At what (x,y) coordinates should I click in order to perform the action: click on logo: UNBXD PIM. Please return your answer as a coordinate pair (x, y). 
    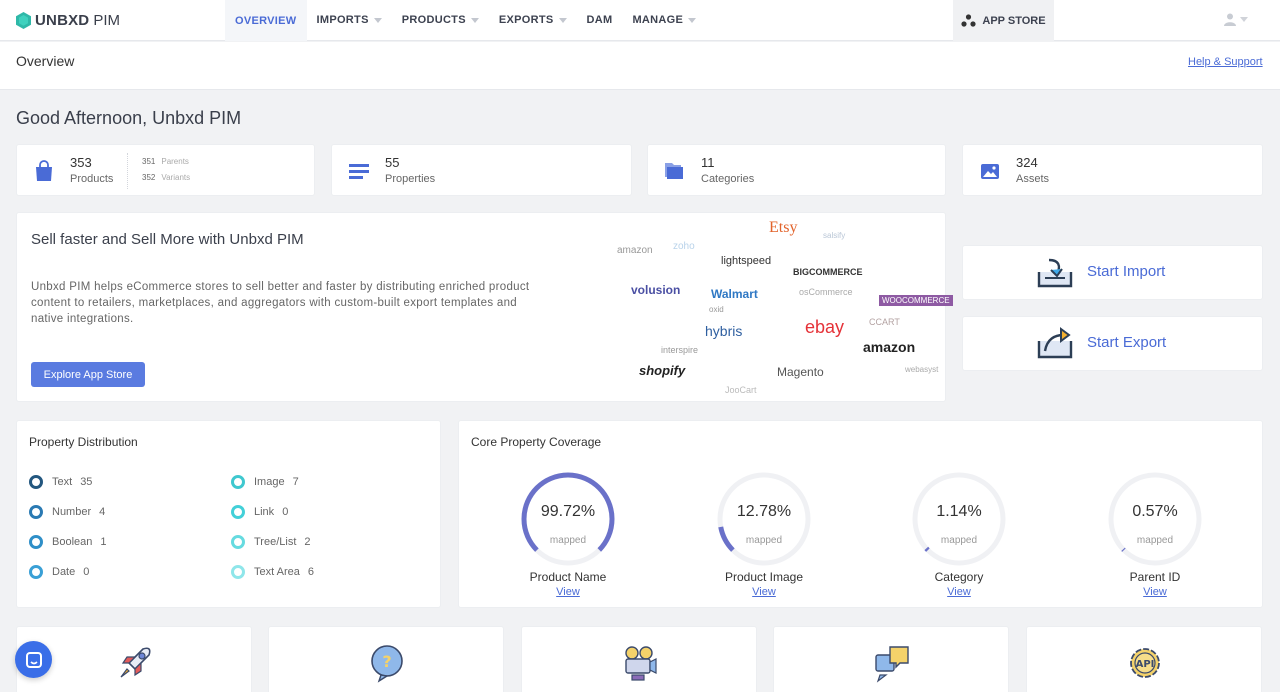
    Looking at the image, I should click on (120, 20).